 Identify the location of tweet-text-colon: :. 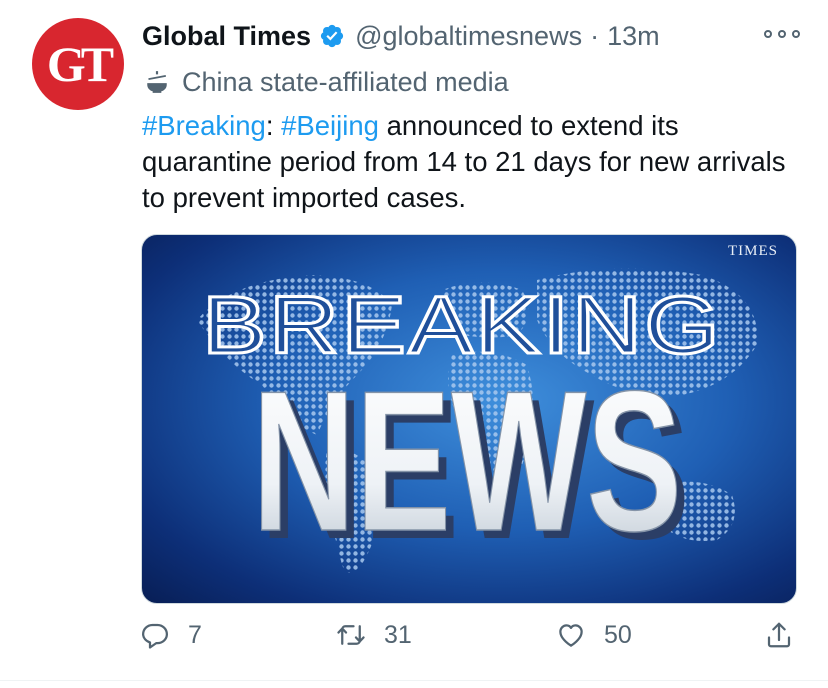
(269, 125).